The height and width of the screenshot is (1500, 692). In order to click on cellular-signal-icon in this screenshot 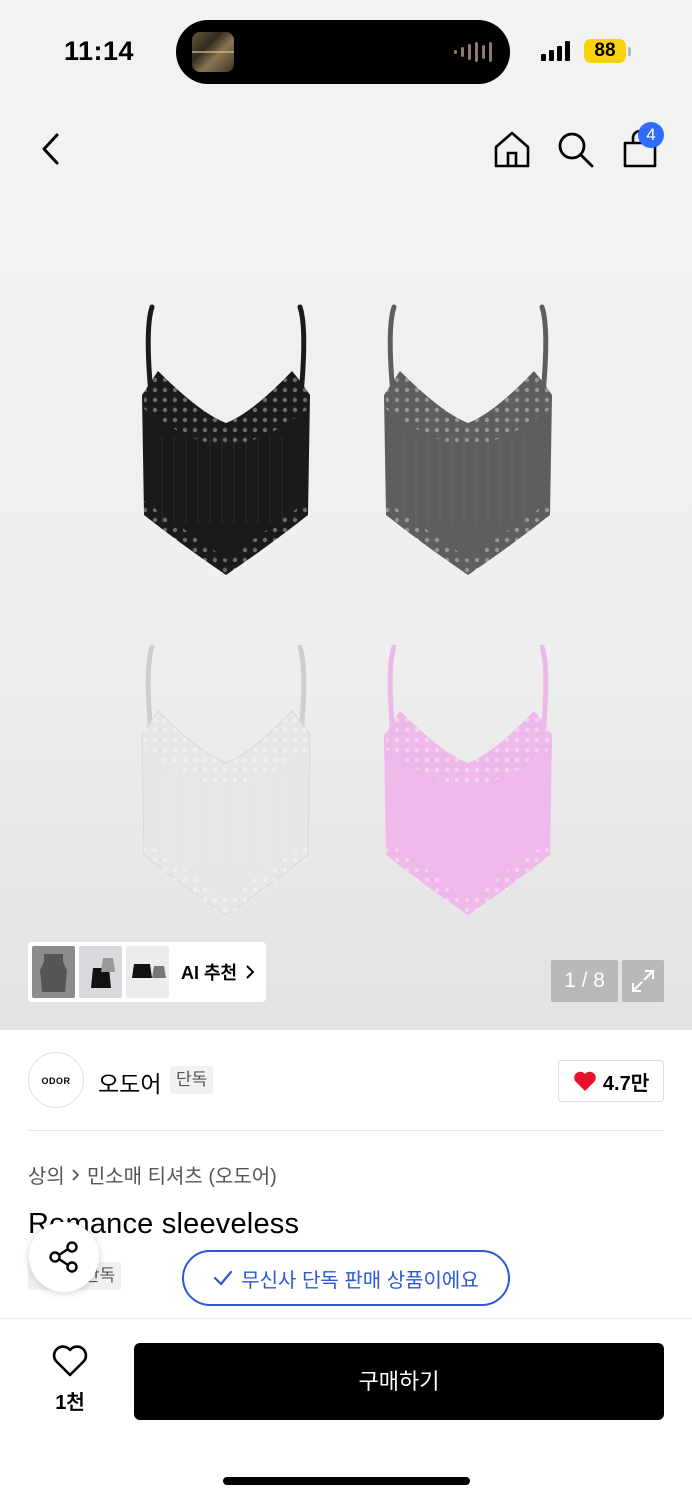, I will do `click(555, 50)`.